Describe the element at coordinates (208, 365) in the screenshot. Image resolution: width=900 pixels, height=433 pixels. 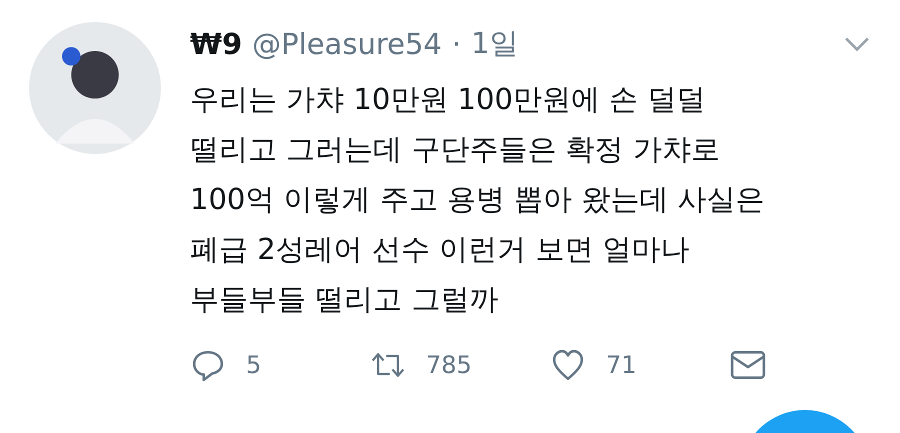
I see `reply-icon` at that location.